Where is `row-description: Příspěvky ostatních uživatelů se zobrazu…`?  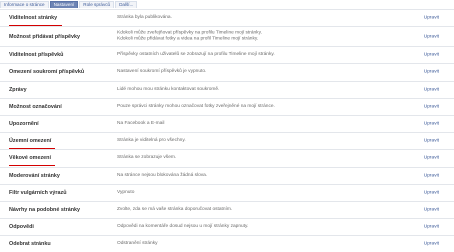
row-description: Příspěvky ostatních uživatelů se zobrazu… is located at coordinates (196, 55).